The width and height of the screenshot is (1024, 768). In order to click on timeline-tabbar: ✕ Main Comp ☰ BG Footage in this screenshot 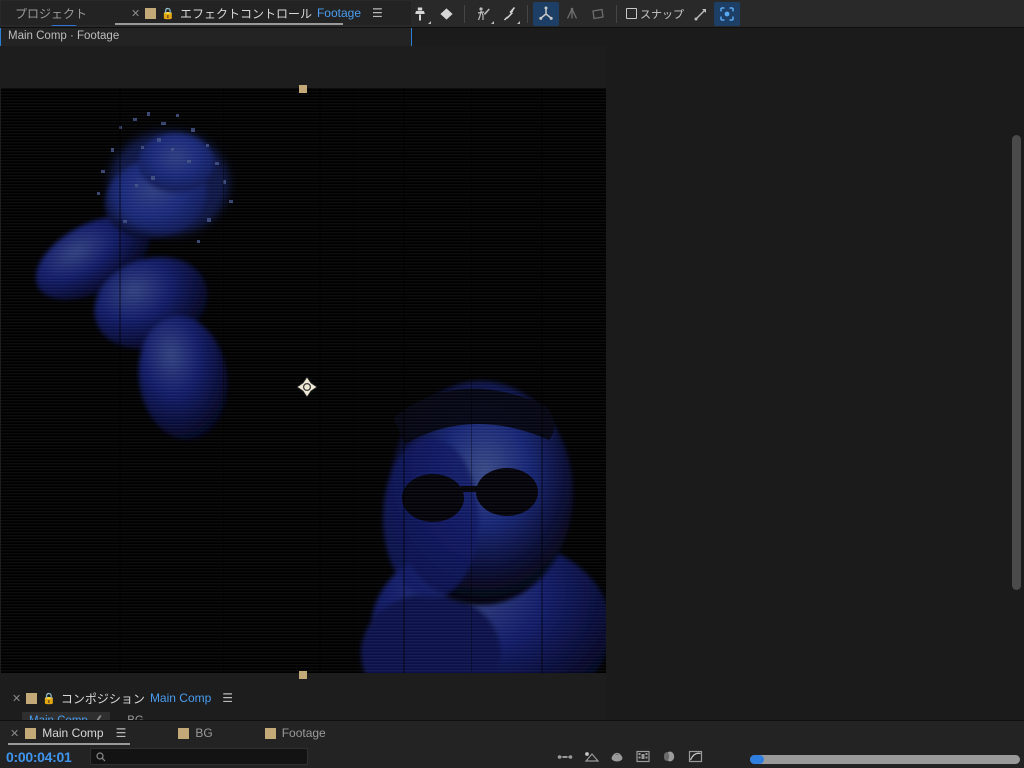, I will do `click(512, 733)`.